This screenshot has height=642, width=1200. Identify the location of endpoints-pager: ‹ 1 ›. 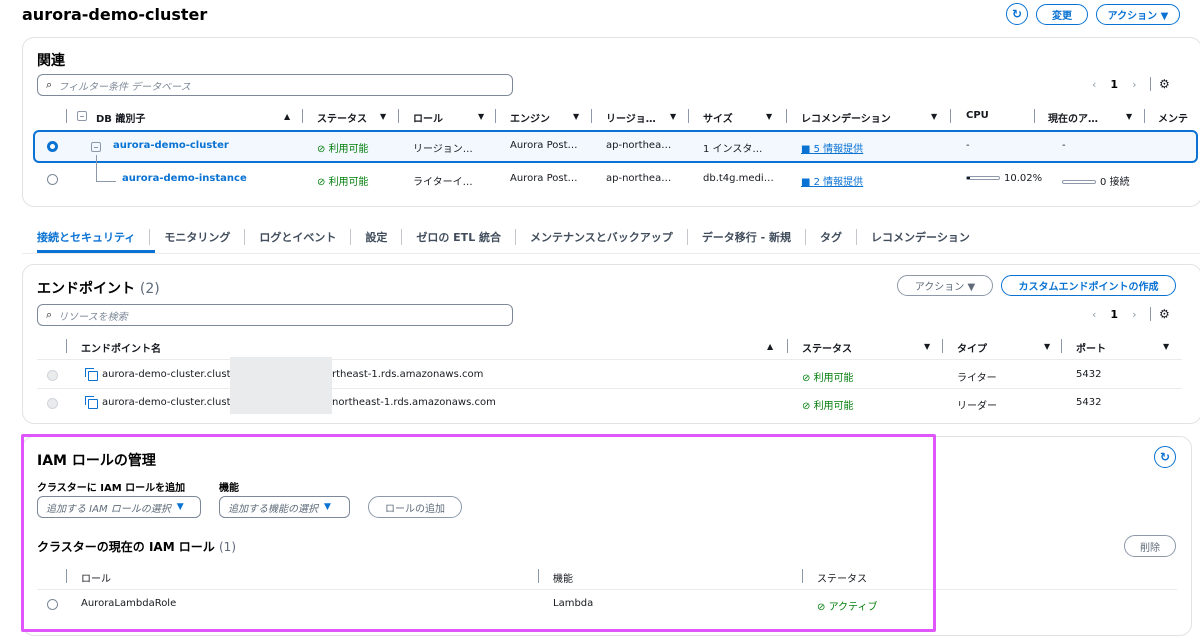
(1114, 314).